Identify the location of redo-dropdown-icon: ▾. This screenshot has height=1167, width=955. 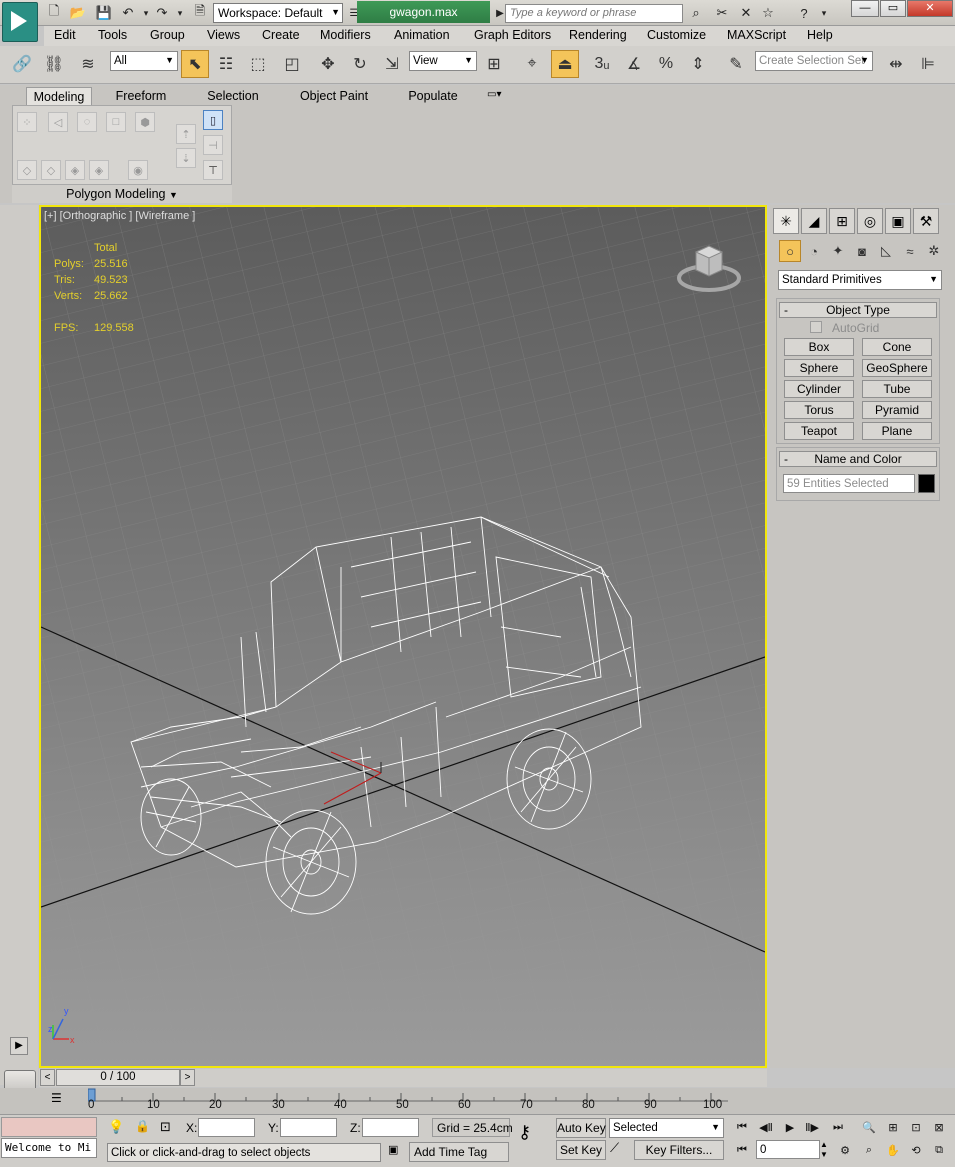
(180, 13).